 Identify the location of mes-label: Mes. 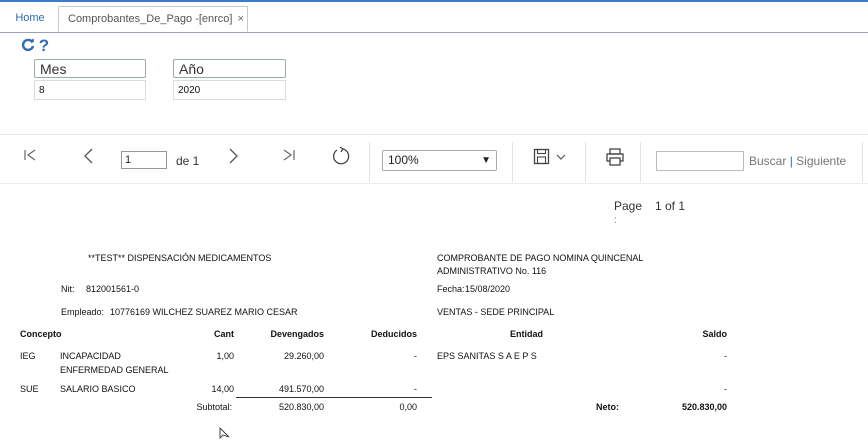
(90, 68).